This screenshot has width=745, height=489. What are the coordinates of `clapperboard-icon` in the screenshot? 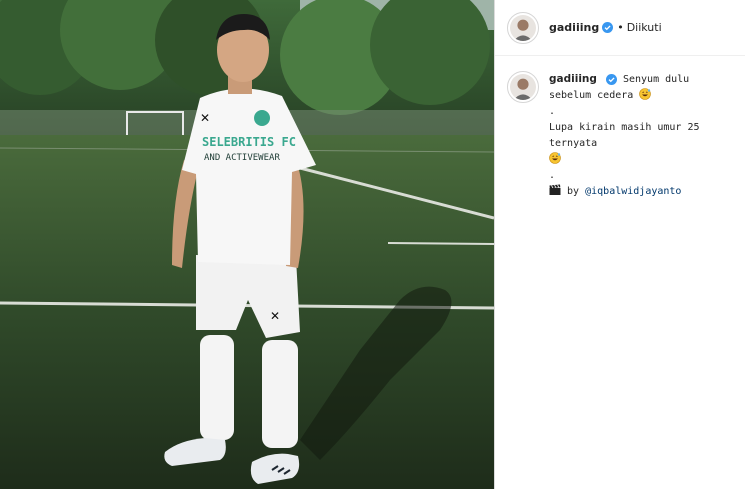 It's located at (555, 189).